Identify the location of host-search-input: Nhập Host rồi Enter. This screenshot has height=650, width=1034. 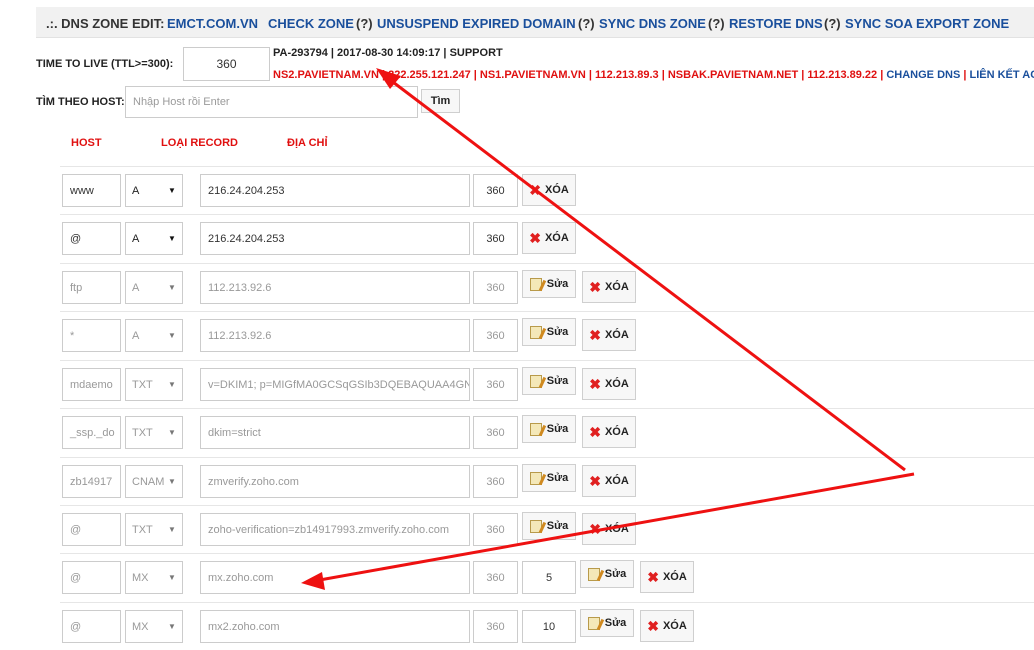
(271, 102).